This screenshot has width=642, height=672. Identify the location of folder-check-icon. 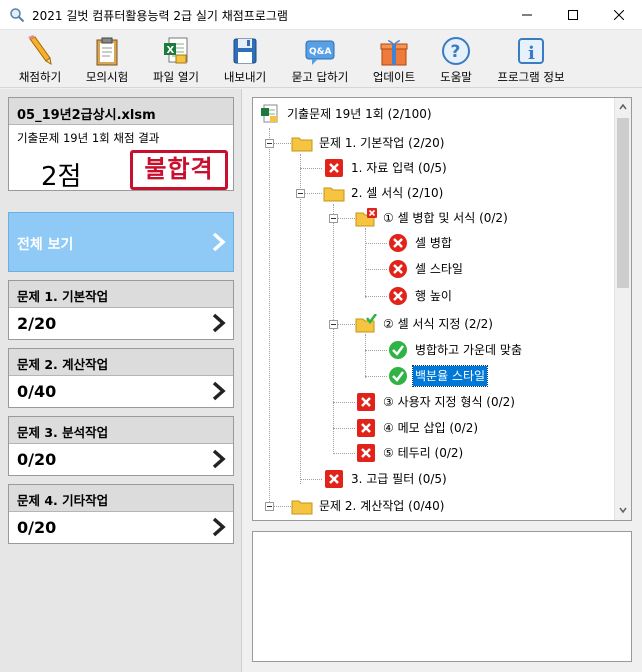
(366, 323).